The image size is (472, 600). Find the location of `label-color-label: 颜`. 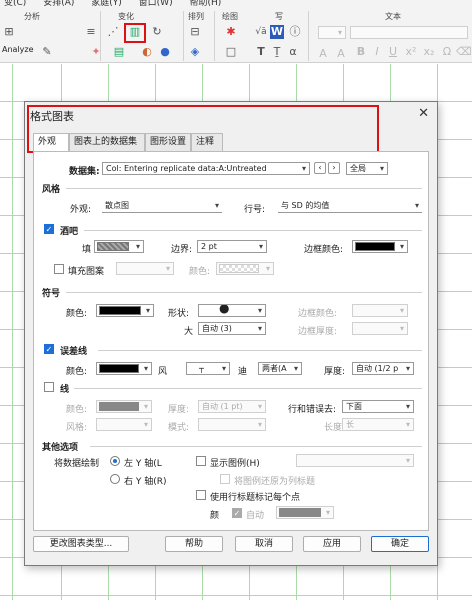

label-color-label: 颜 is located at coordinates (215, 516).